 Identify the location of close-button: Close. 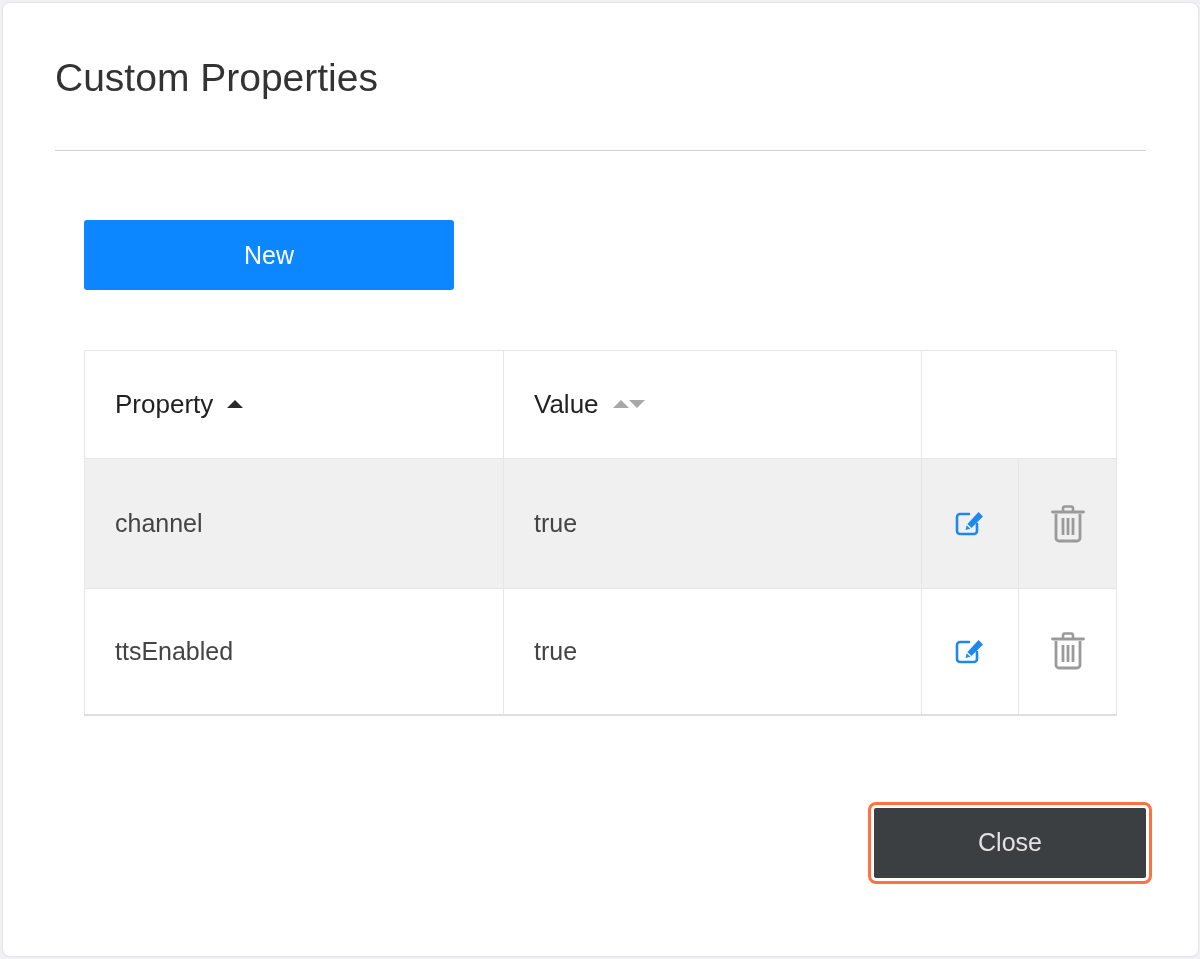
(1010, 842).